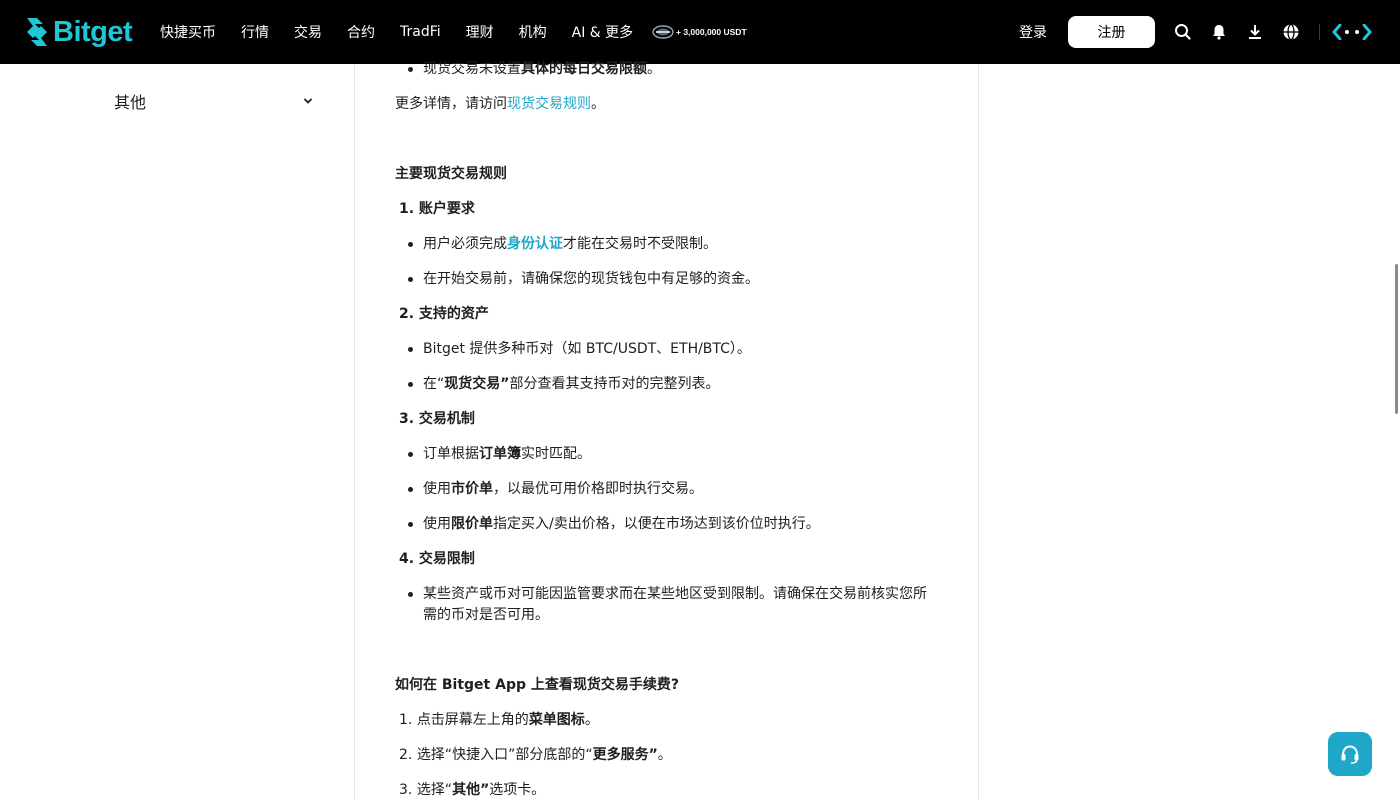  What do you see at coordinates (640, 244) in the screenshot?
I see `text: 才能在交易时不受限制。` at bounding box center [640, 244].